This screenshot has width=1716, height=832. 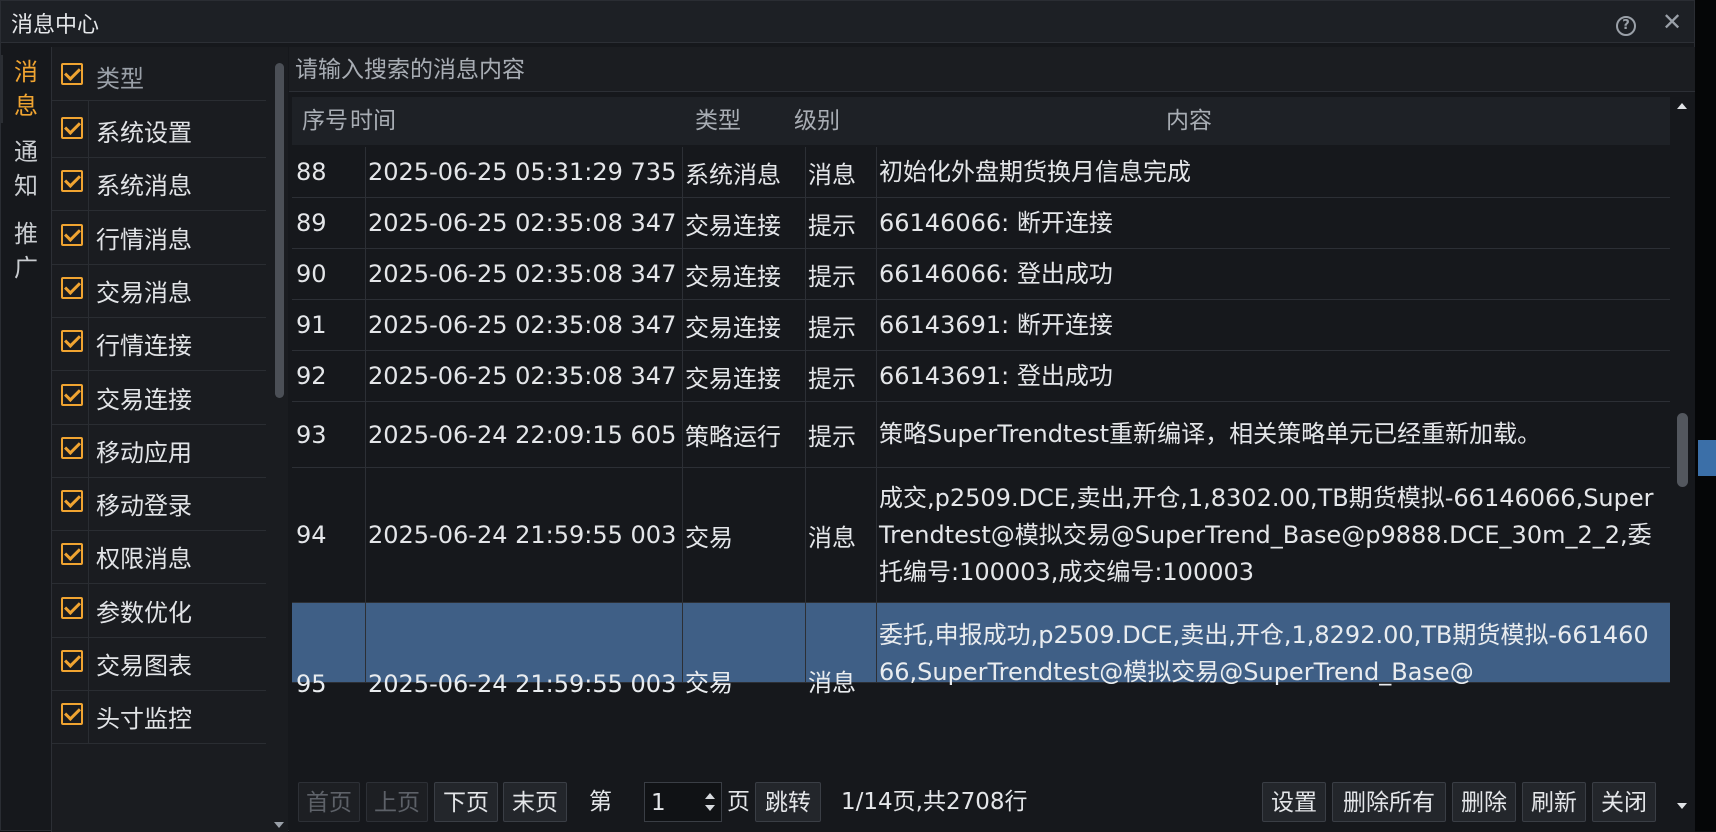 What do you see at coordinates (1210, 434) in the screenshot?
I see `row-content-cell-text: 策略SuperTrendtest重新编译，相关策略单元已经重新加载。` at bounding box center [1210, 434].